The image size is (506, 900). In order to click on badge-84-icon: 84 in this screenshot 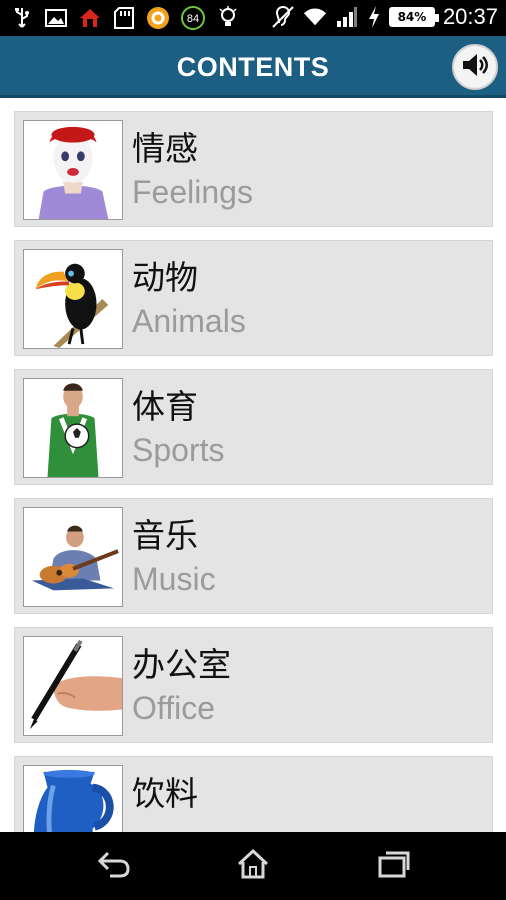, I will do `click(193, 18)`.